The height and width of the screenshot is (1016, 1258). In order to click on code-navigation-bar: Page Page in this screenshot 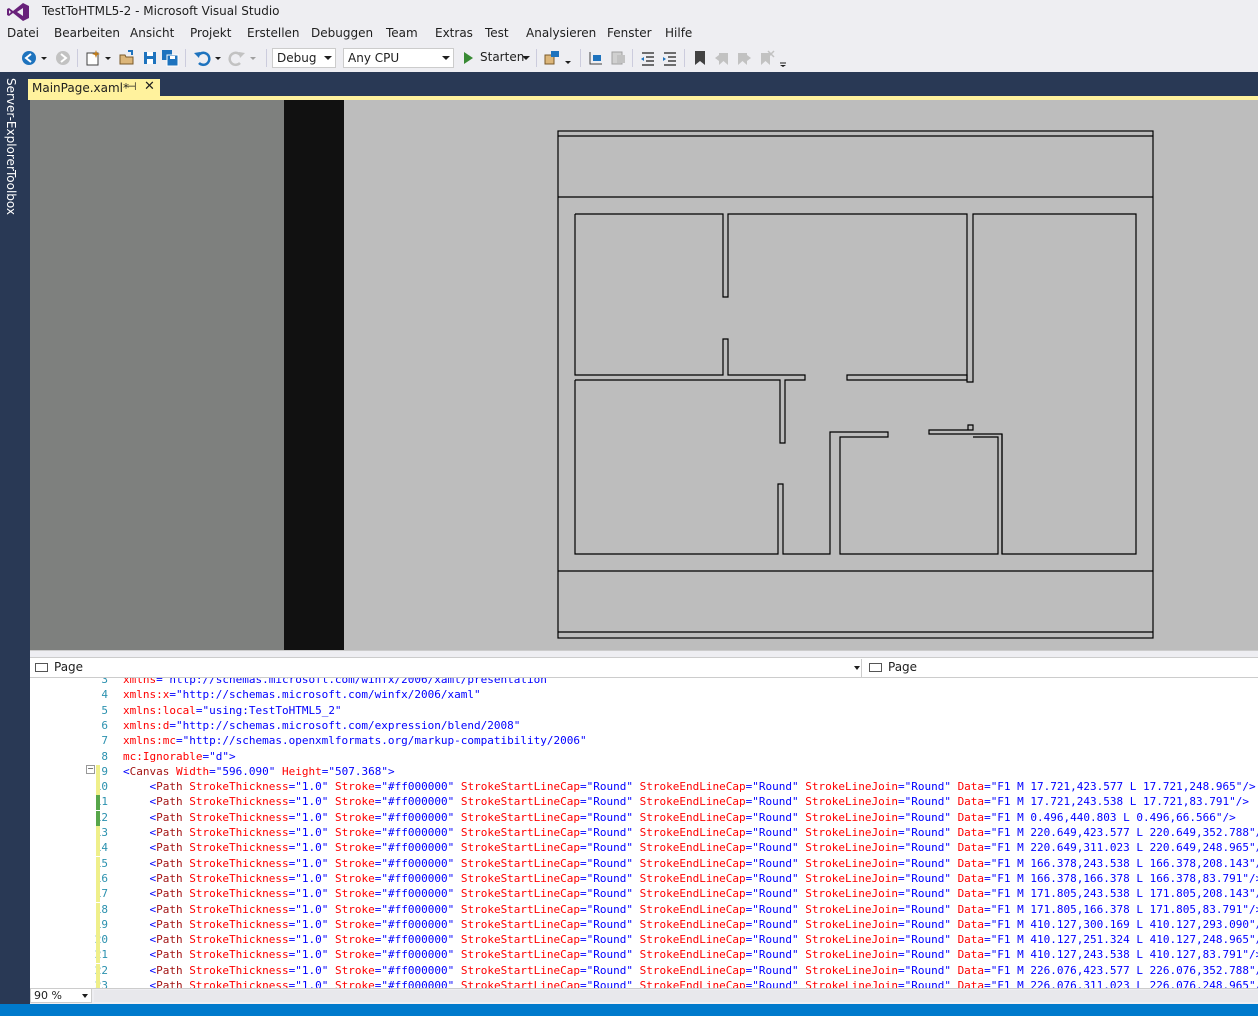, I will do `click(644, 668)`.